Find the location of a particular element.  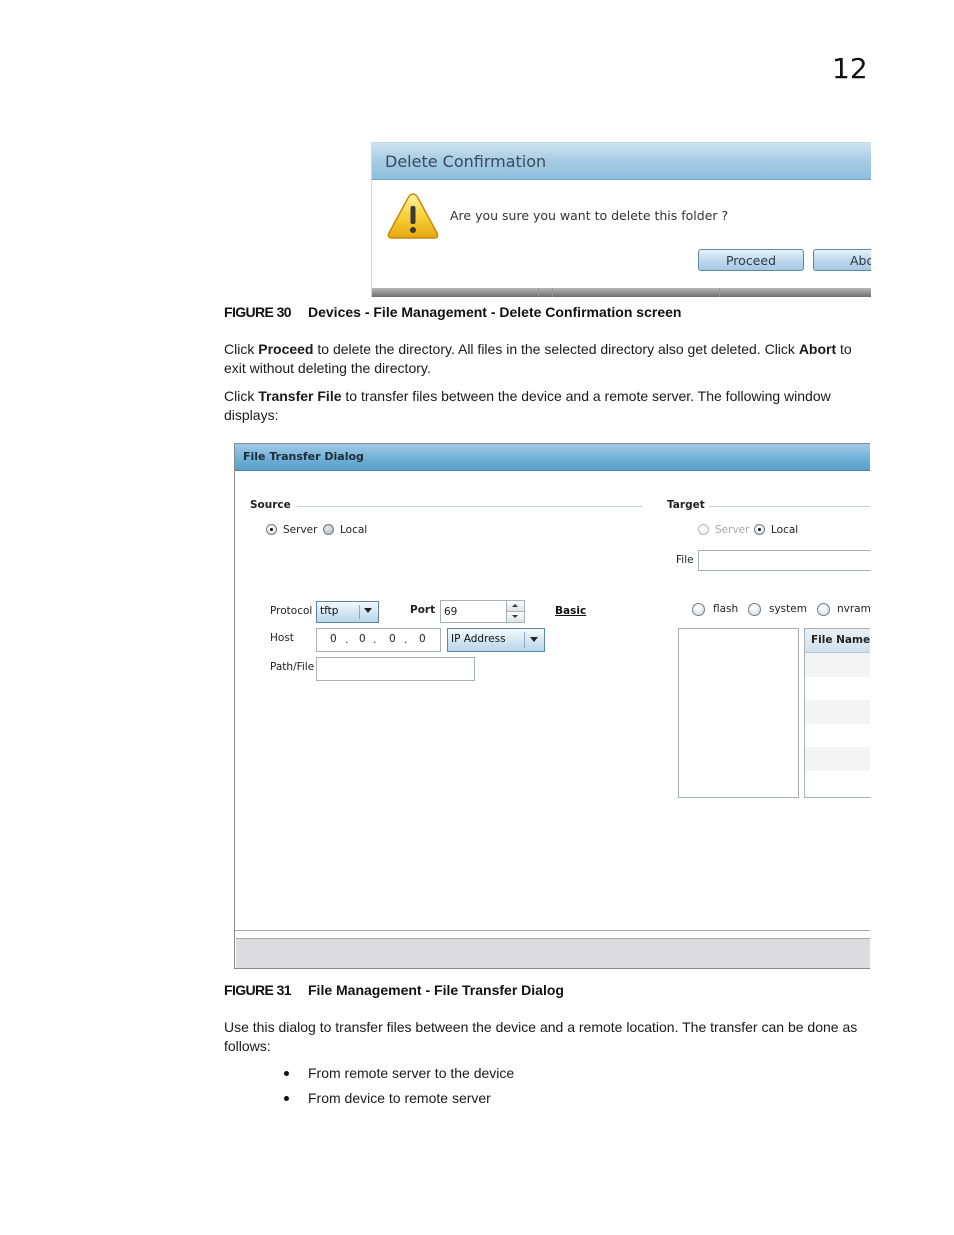

flash-radio is located at coordinates (698, 609).